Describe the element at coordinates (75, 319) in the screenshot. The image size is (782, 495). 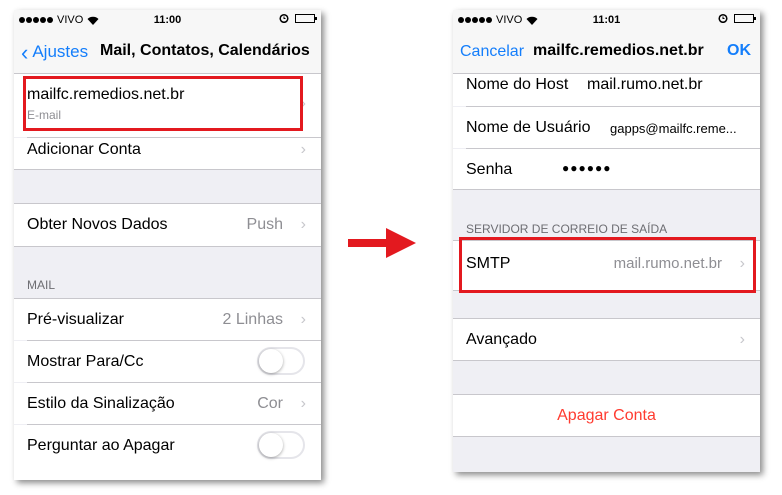
I see `preview-label: Pré-visualizar` at that location.